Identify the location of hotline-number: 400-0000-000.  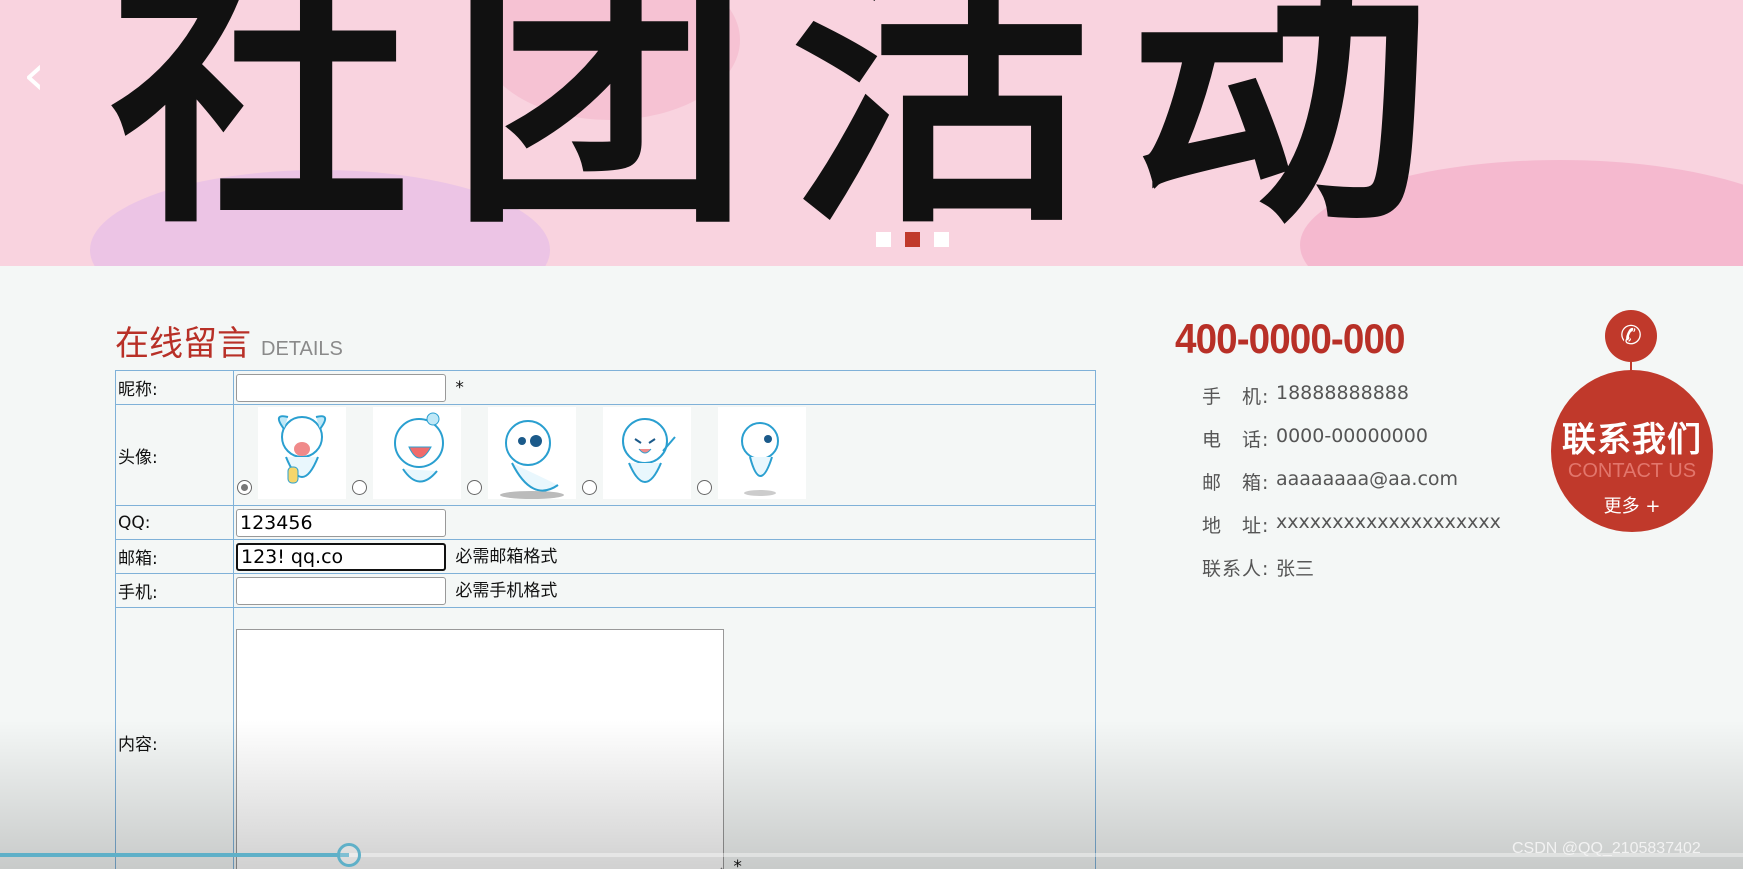
(1290, 338).